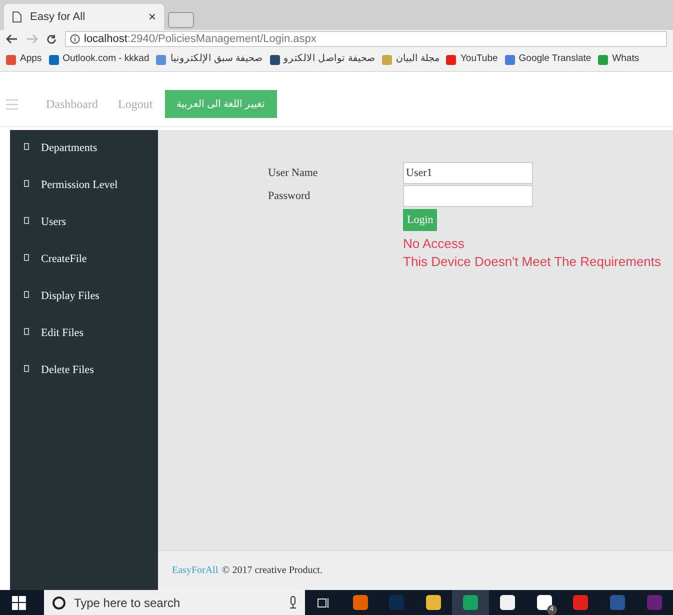 The image size is (673, 615). I want to click on bookmark: صحيفة سبق الإلكترونيا, so click(209, 59).